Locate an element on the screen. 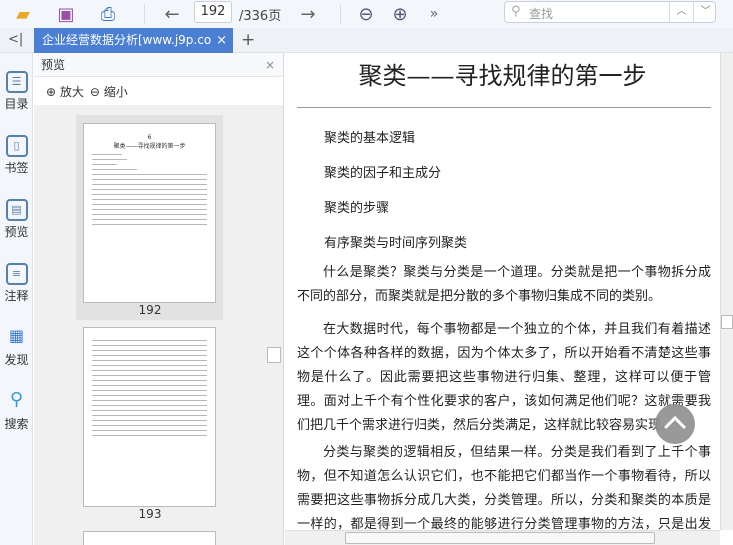  toc-icon: ☰ is located at coordinates (16, 82).